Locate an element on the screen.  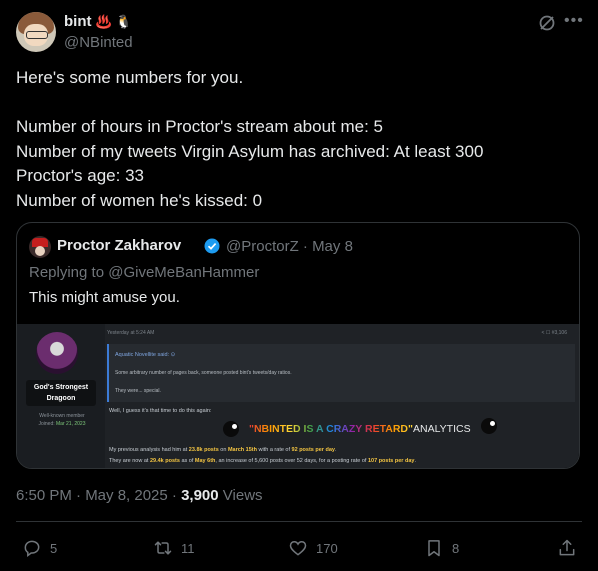
banner-suffix-text: ANALYTICS is located at coordinates (442, 429).